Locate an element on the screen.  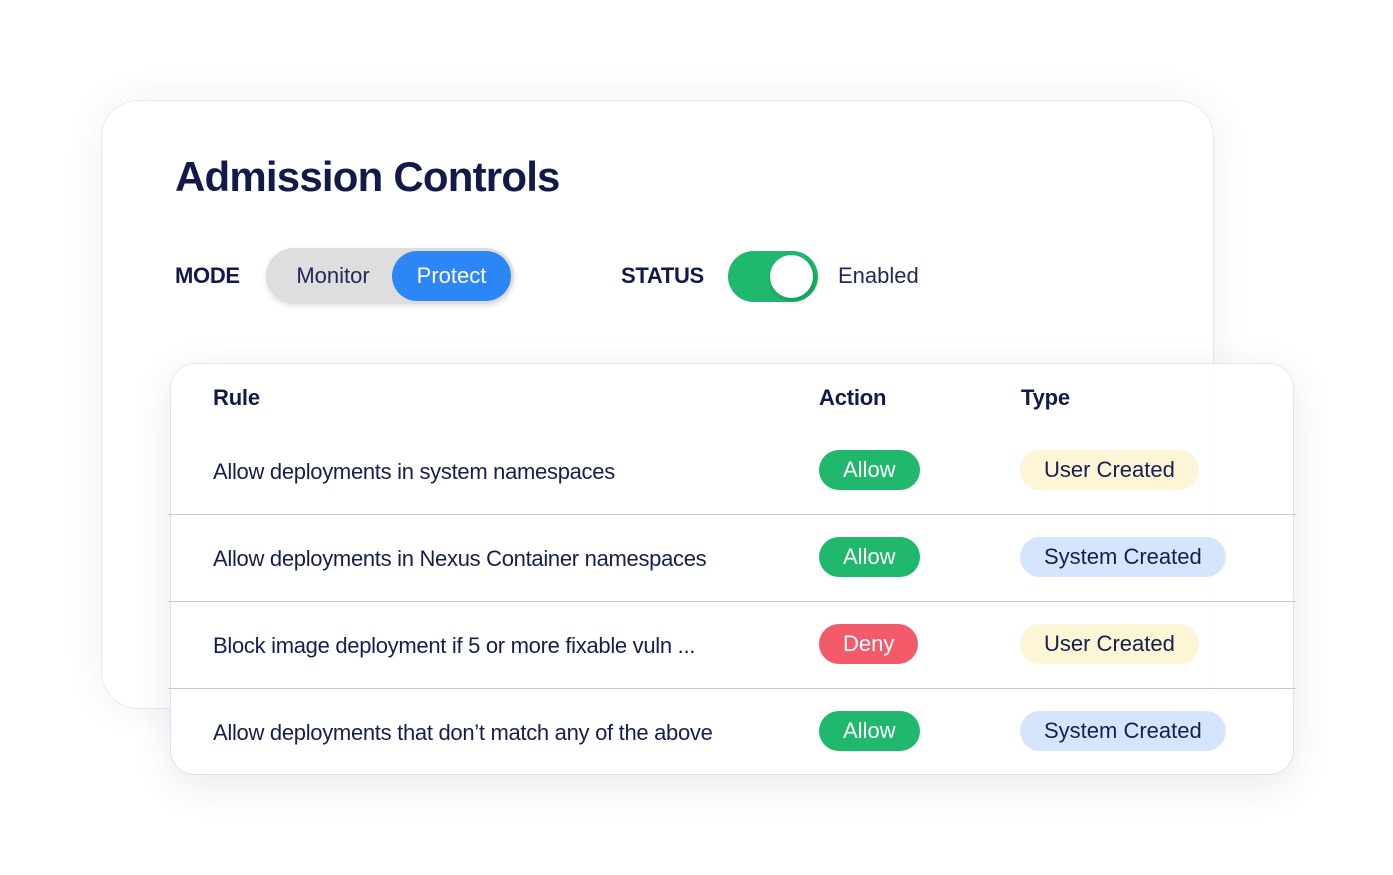
status-value: Enabled is located at coordinates (878, 275).